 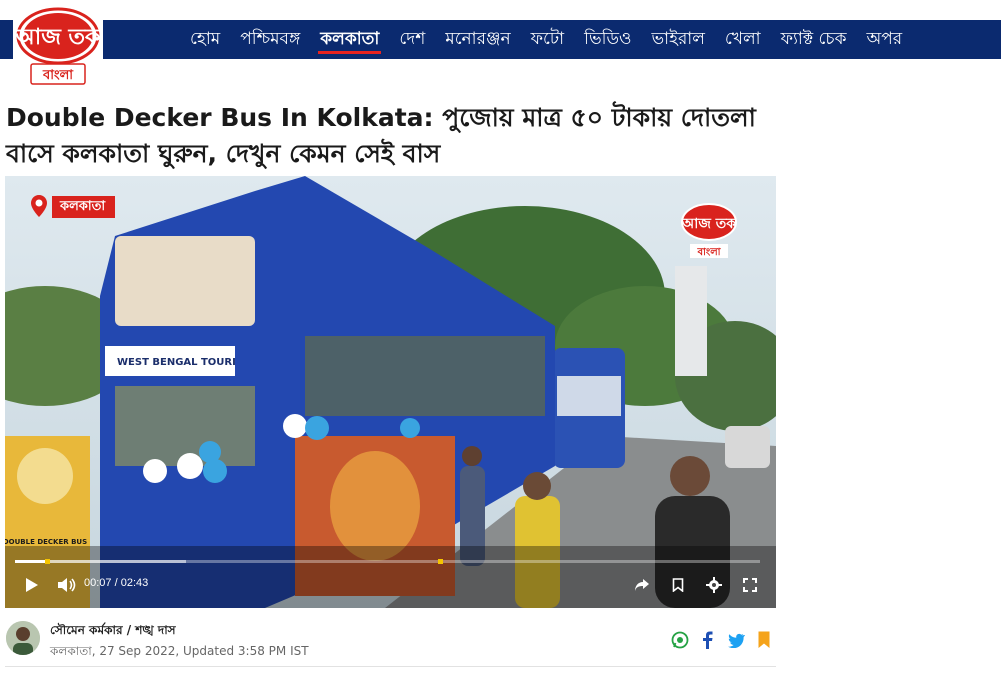 I want to click on video-progress-fill, so click(x=31, y=561).